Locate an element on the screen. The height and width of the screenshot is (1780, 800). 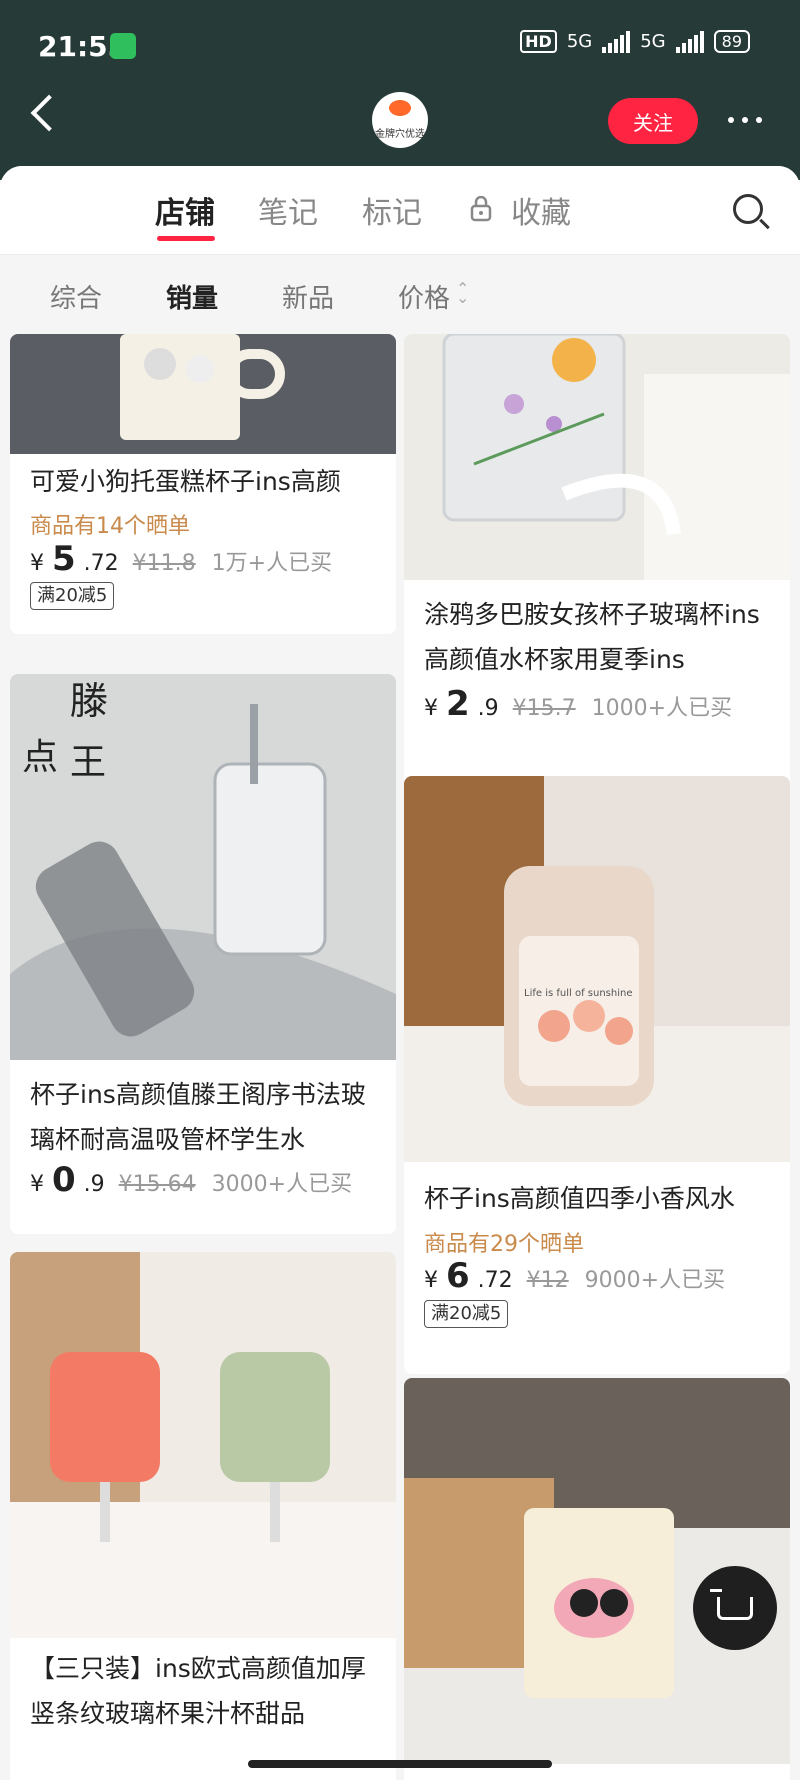
shop-logo-mascot-icon is located at coordinates (400, 108).